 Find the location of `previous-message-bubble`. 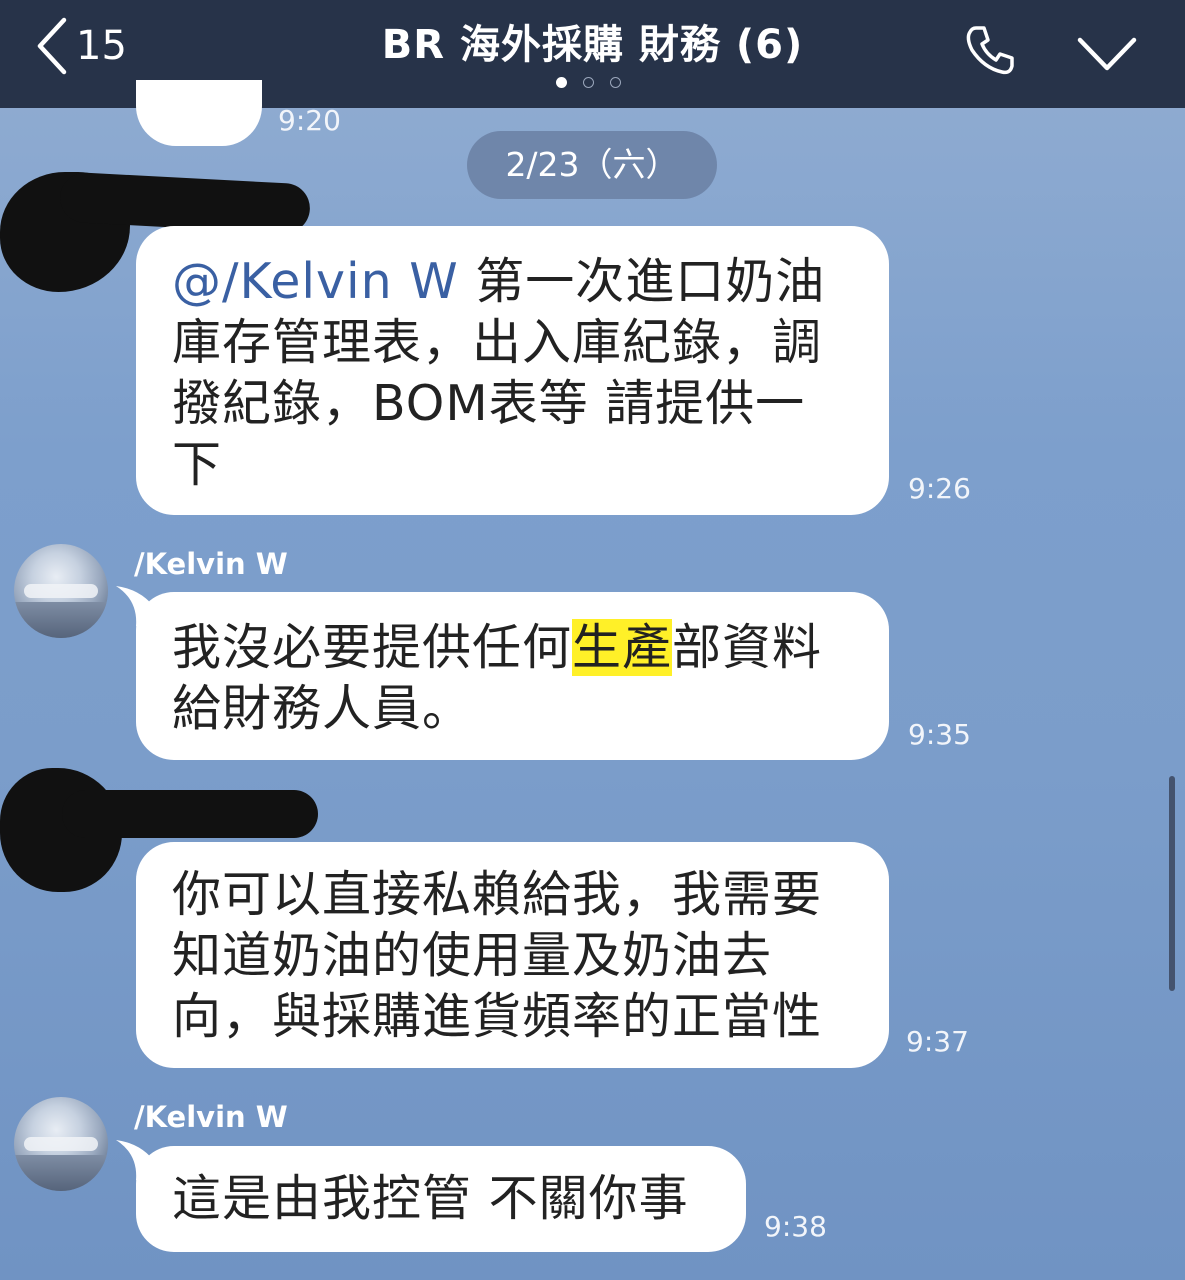

previous-message-bubble is located at coordinates (199, 113).